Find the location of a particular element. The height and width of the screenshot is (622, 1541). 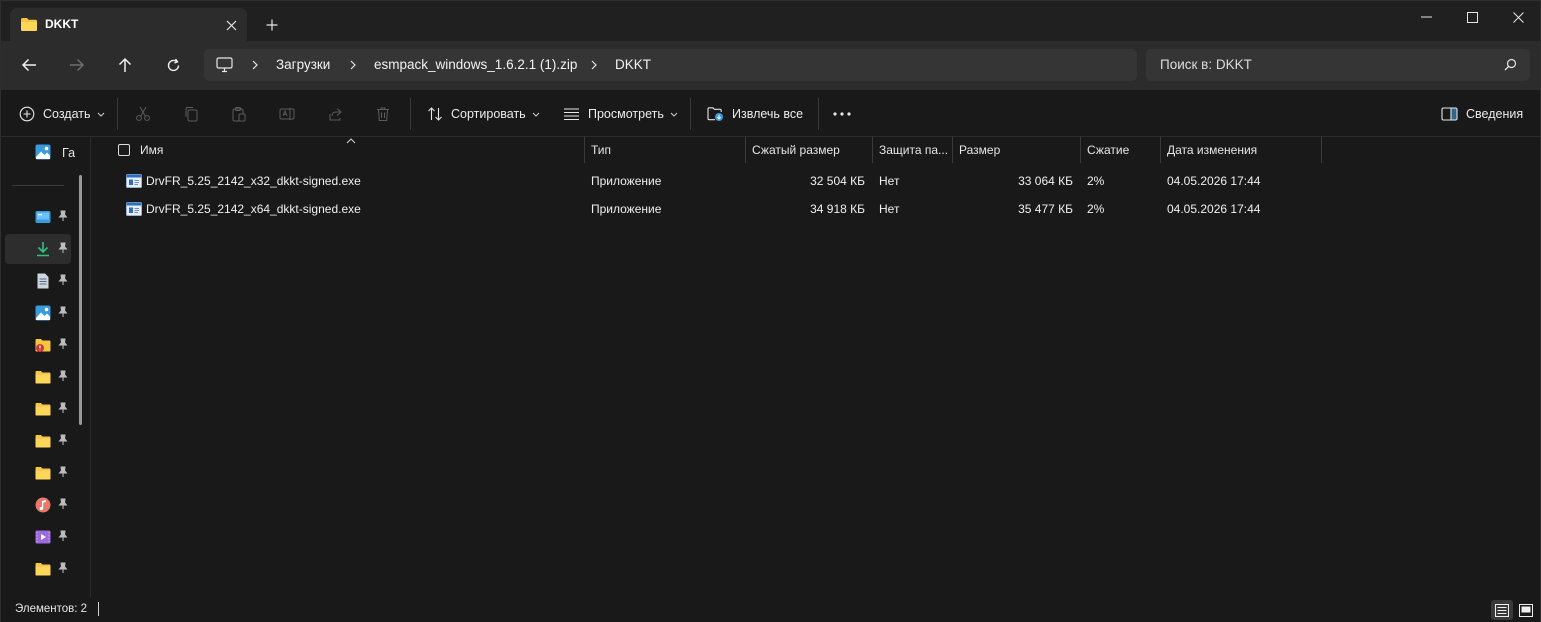

details-view-button is located at coordinates (1502, 610).